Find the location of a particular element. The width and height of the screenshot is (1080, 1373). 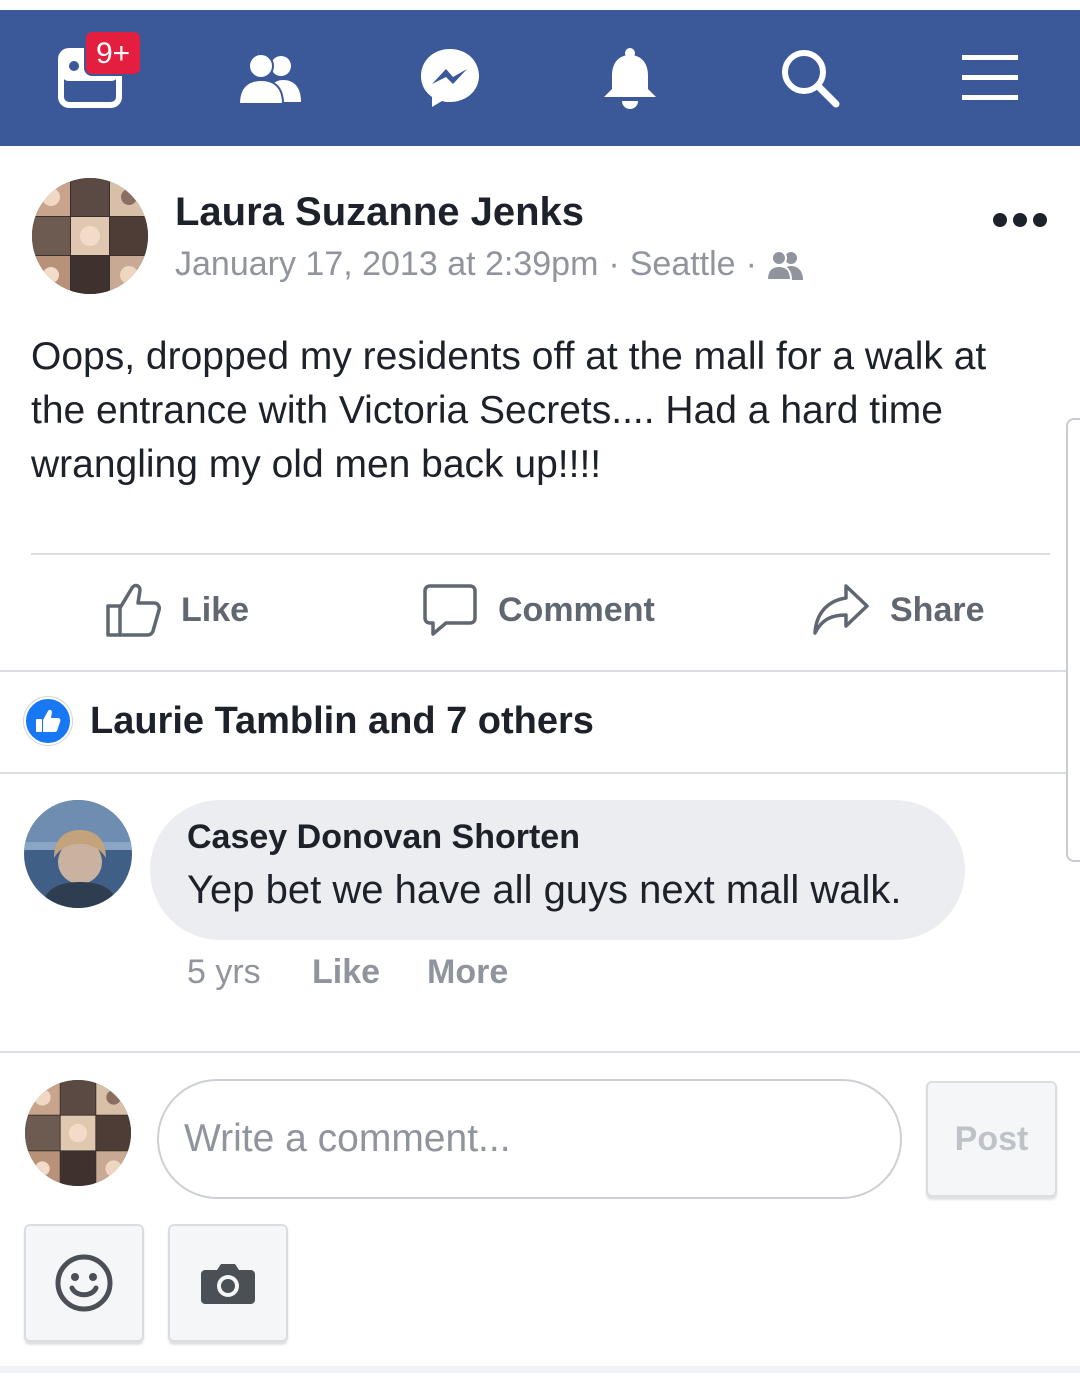

emoji-button is located at coordinates (84, 1283).